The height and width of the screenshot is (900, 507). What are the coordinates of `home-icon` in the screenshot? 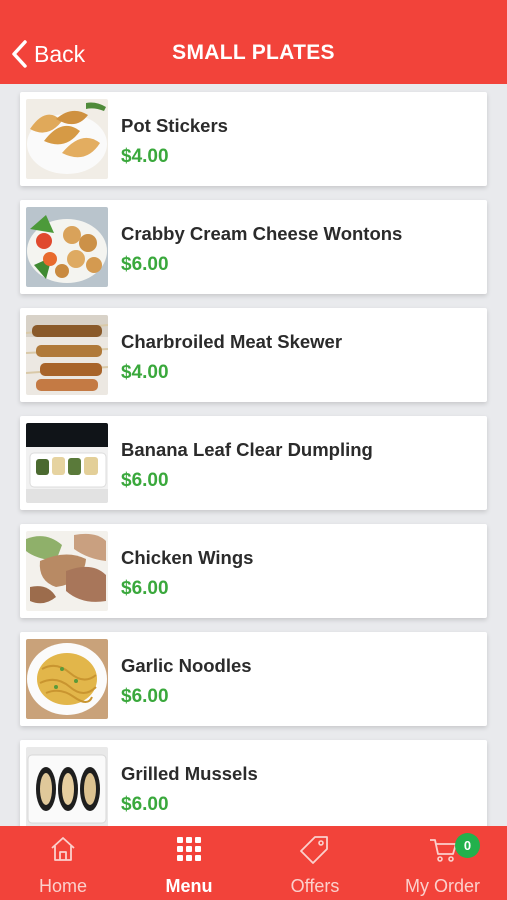 It's located at (63, 849).